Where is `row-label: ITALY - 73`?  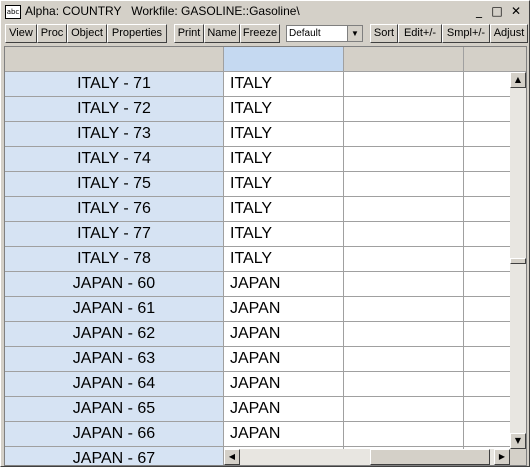
row-label: ITALY - 73 is located at coordinates (114, 134).